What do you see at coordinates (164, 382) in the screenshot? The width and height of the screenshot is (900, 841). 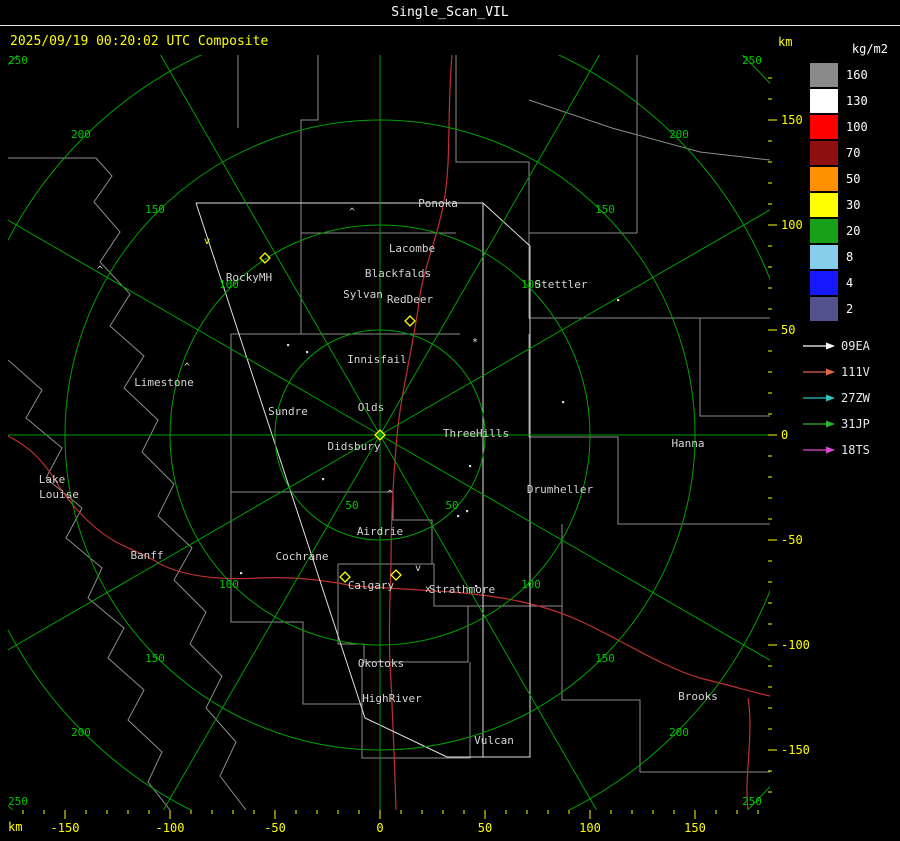 I see `city-label: Limestone` at bounding box center [164, 382].